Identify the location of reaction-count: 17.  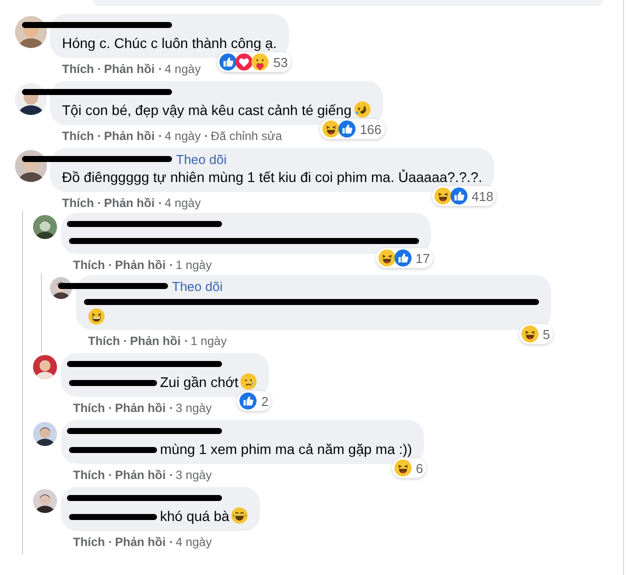
(423, 258).